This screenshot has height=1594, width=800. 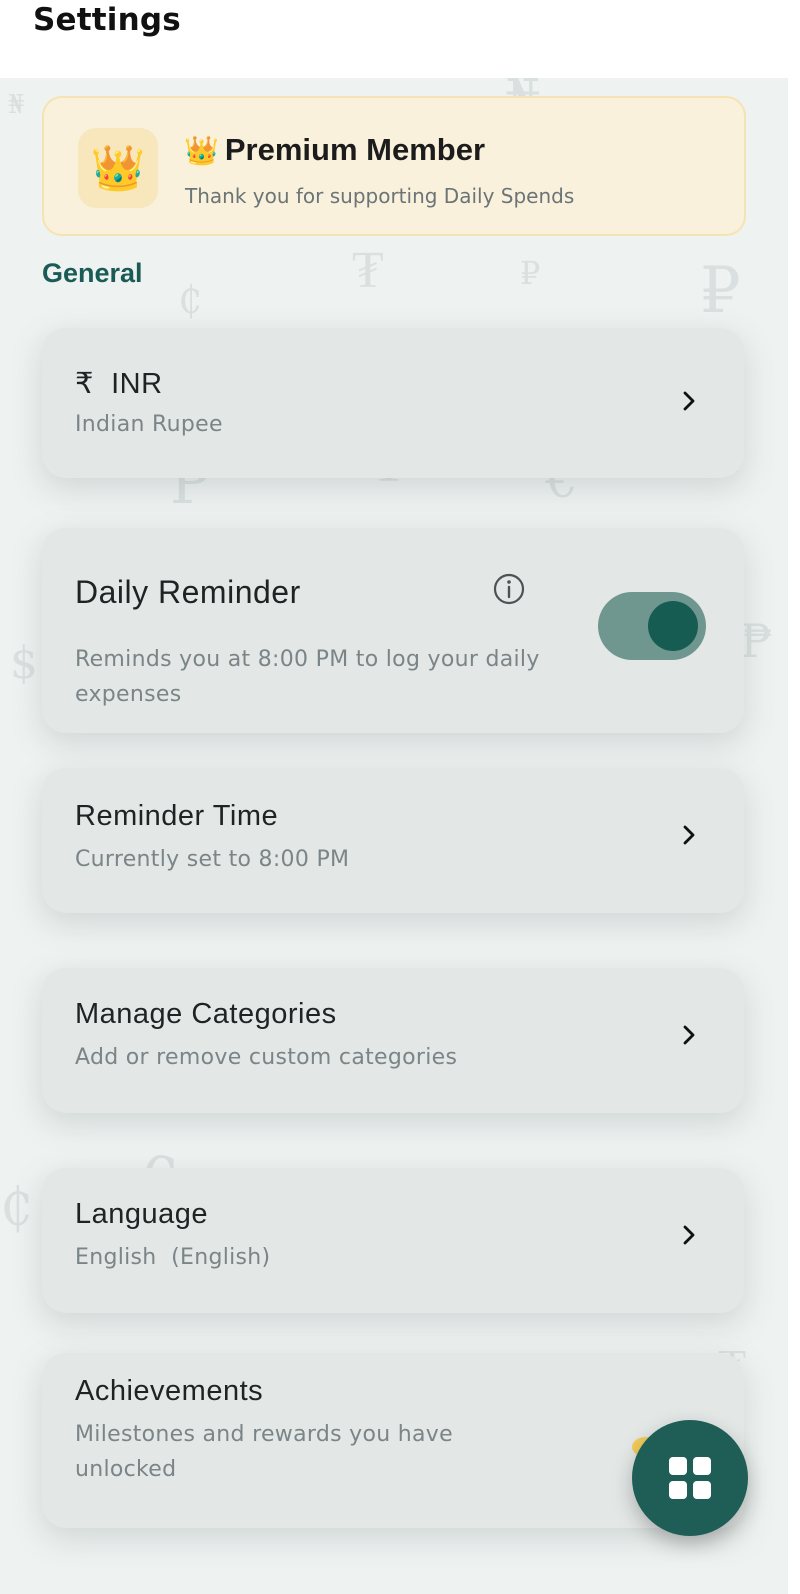 I want to click on currency-code: INR, so click(x=137, y=384).